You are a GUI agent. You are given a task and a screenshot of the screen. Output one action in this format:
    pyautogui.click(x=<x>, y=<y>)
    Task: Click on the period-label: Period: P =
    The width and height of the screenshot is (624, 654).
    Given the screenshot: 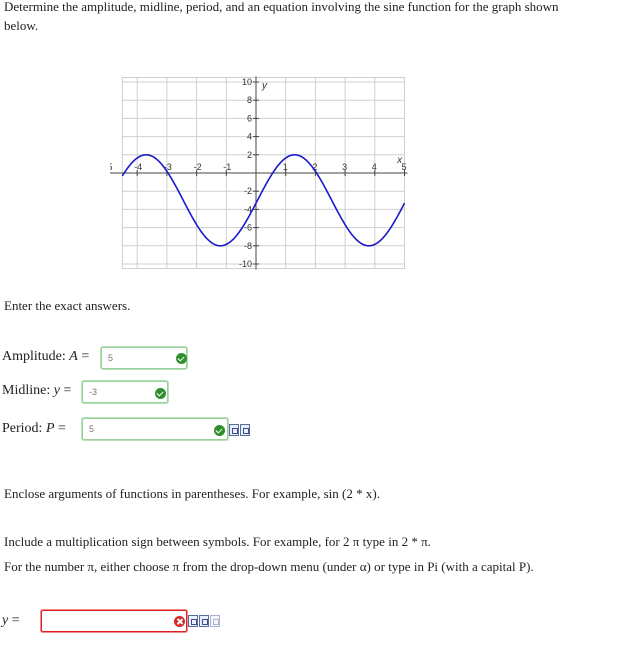 What is the action you would take?
    pyautogui.click(x=34, y=428)
    